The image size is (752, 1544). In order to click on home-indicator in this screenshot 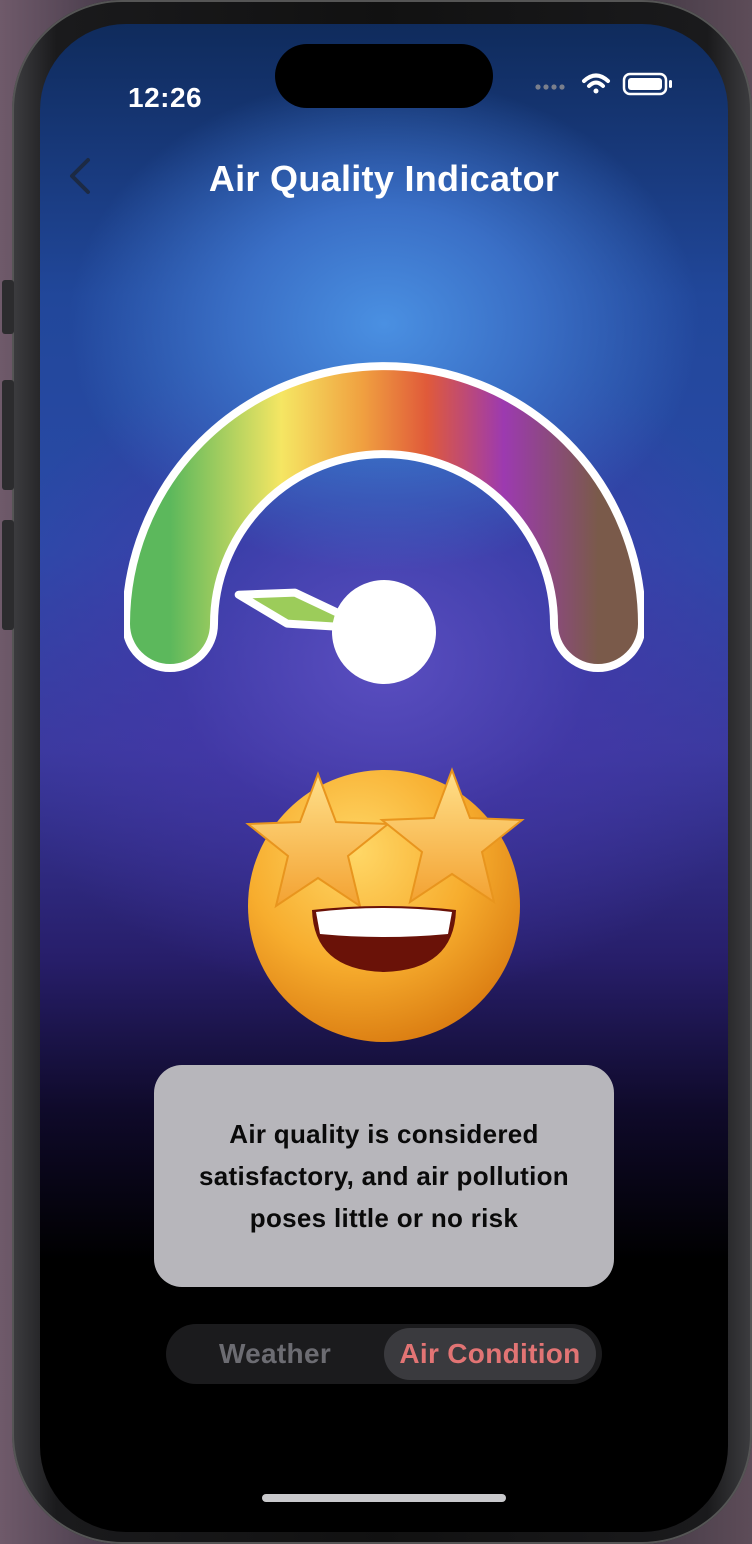, I will do `click(384, 1498)`.